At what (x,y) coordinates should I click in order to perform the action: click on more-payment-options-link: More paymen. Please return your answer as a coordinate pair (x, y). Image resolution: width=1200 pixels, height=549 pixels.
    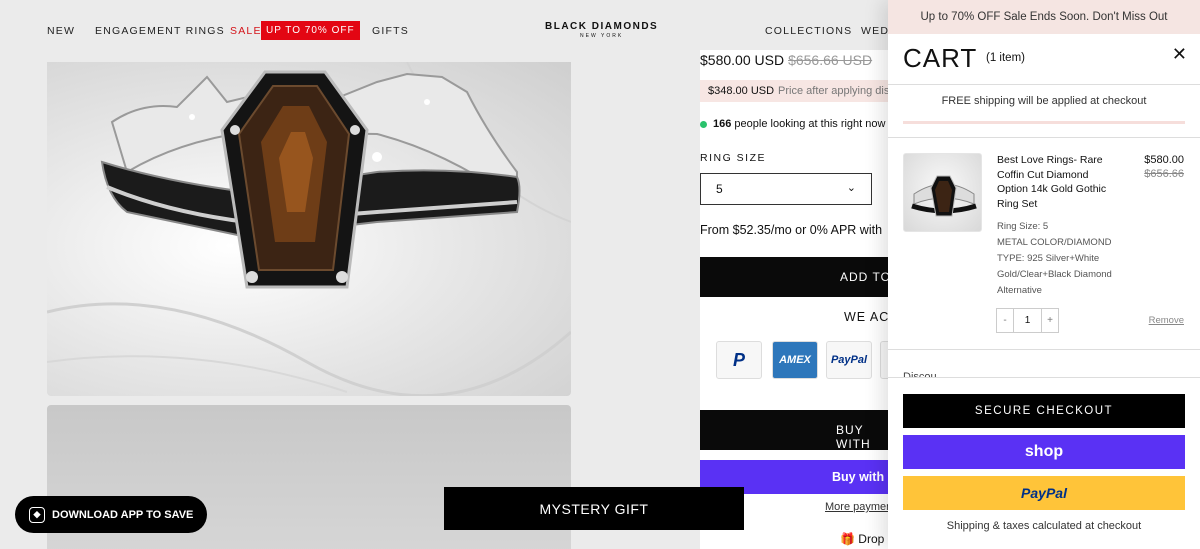
    Looking at the image, I should click on (856, 507).